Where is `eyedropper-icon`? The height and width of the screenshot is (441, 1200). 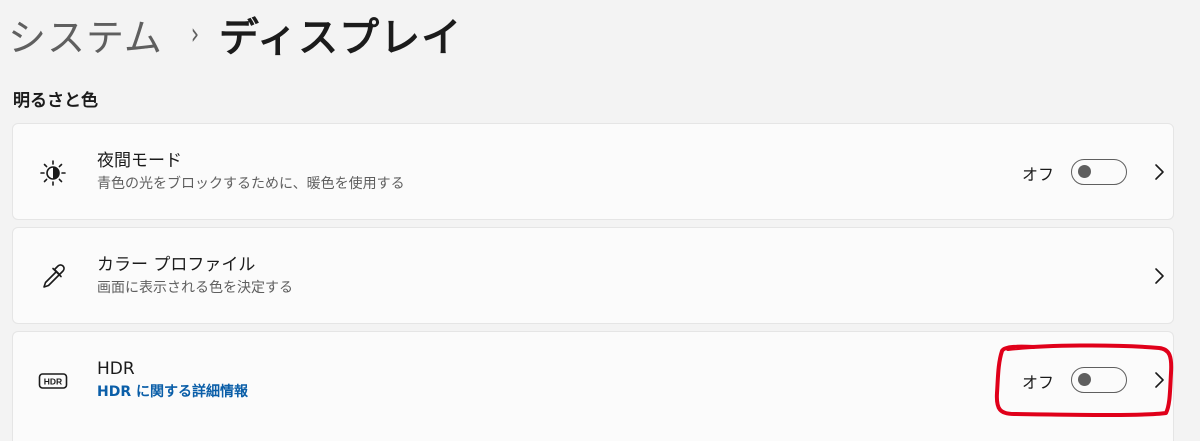 eyedropper-icon is located at coordinates (53, 277).